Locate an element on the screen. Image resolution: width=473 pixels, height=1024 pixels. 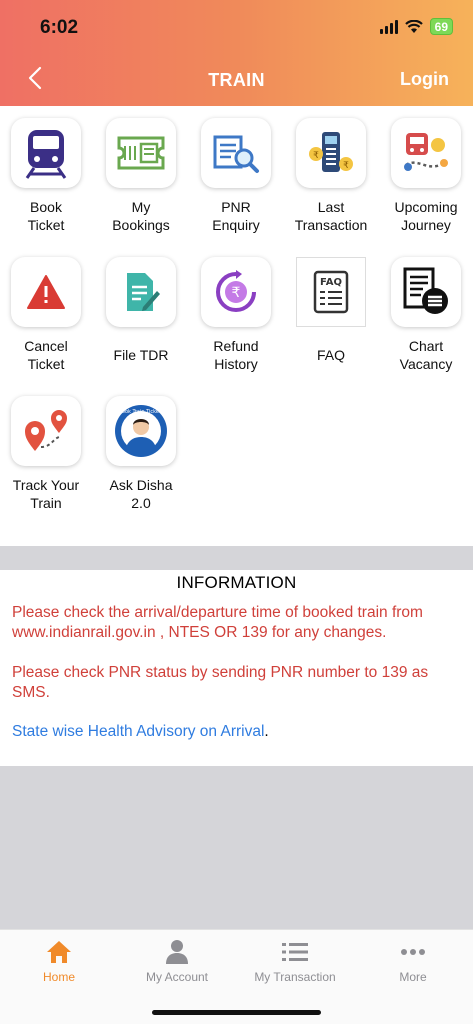
information-title: INFORMATION is located at coordinates (236, 582).